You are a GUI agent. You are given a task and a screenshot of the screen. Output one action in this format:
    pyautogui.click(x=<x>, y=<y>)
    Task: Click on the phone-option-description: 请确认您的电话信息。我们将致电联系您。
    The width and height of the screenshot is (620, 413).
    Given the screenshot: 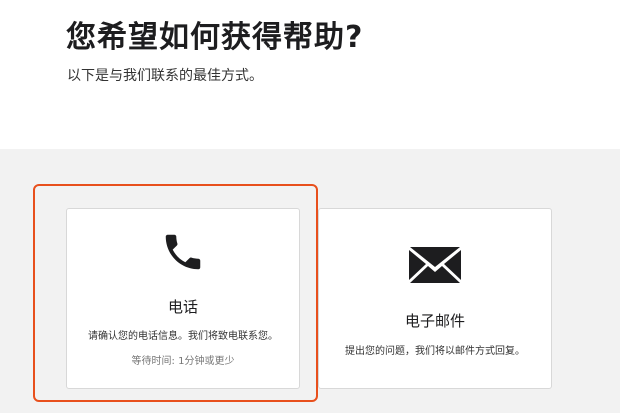 What is the action you would take?
    pyautogui.click(x=183, y=336)
    